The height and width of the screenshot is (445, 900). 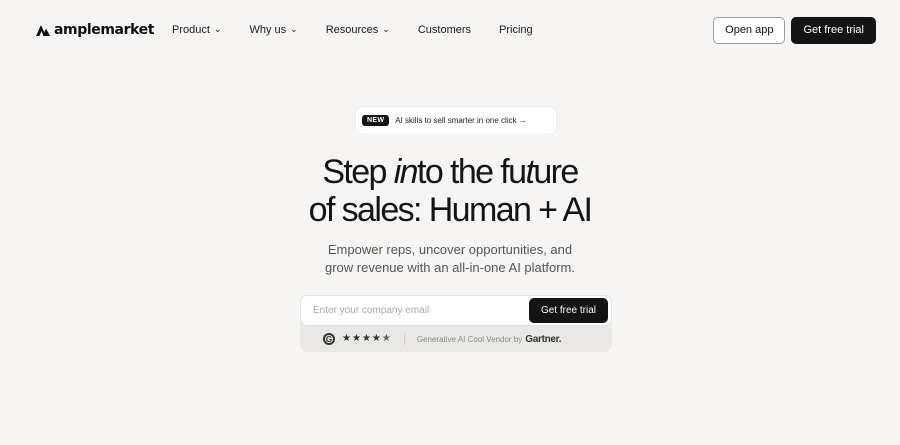 I want to click on menu-item-label: Product, so click(x=191, y=30).